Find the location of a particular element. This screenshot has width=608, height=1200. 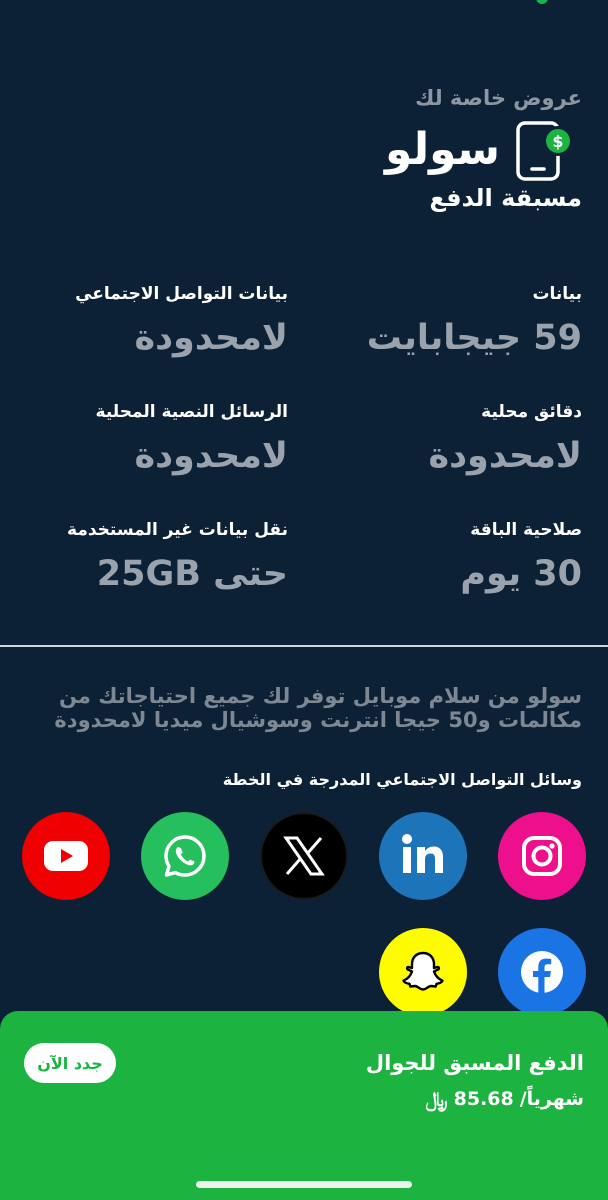

feature-value: 30 يوم is located at coordinates (521, 574).